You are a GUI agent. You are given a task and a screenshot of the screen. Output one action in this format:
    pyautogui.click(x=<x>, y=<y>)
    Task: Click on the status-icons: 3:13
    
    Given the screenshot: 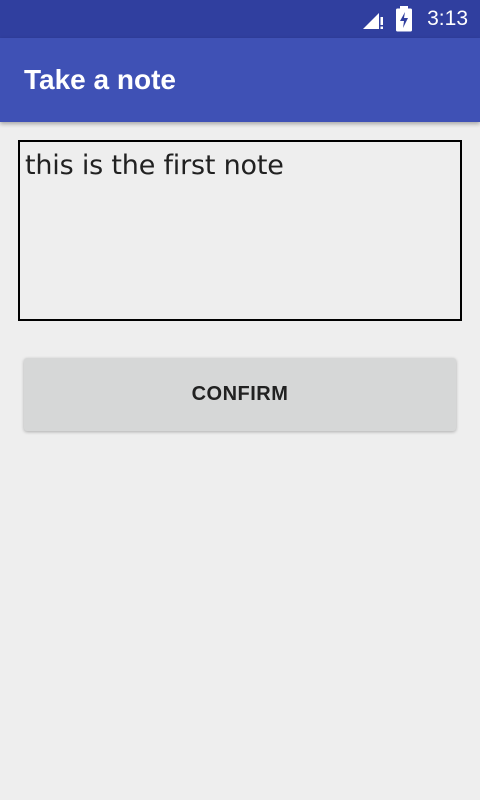 What is the action you would take?
    pyautogui.click(x=414, y=19)
    